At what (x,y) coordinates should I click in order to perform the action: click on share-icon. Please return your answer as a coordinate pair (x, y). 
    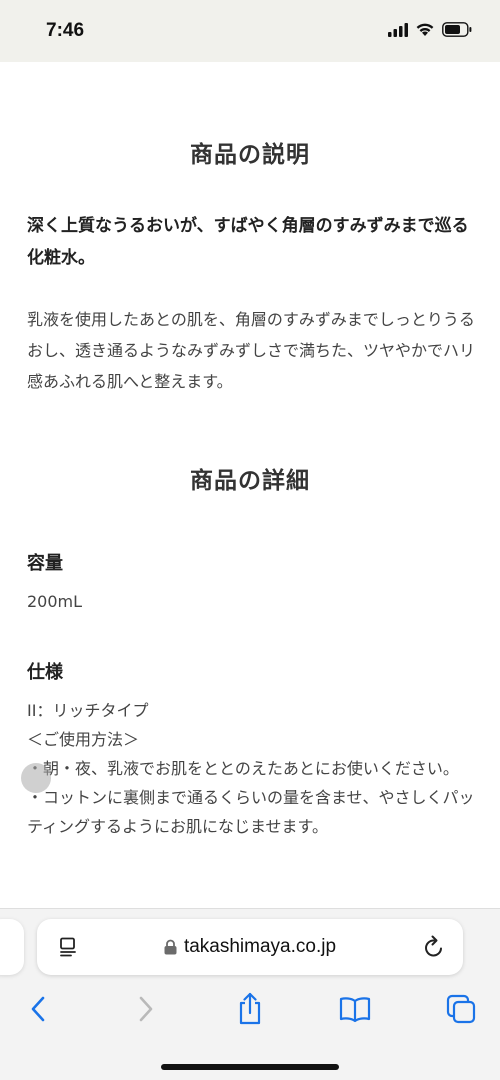
    Looking at the image, I should click on (250, 1008).